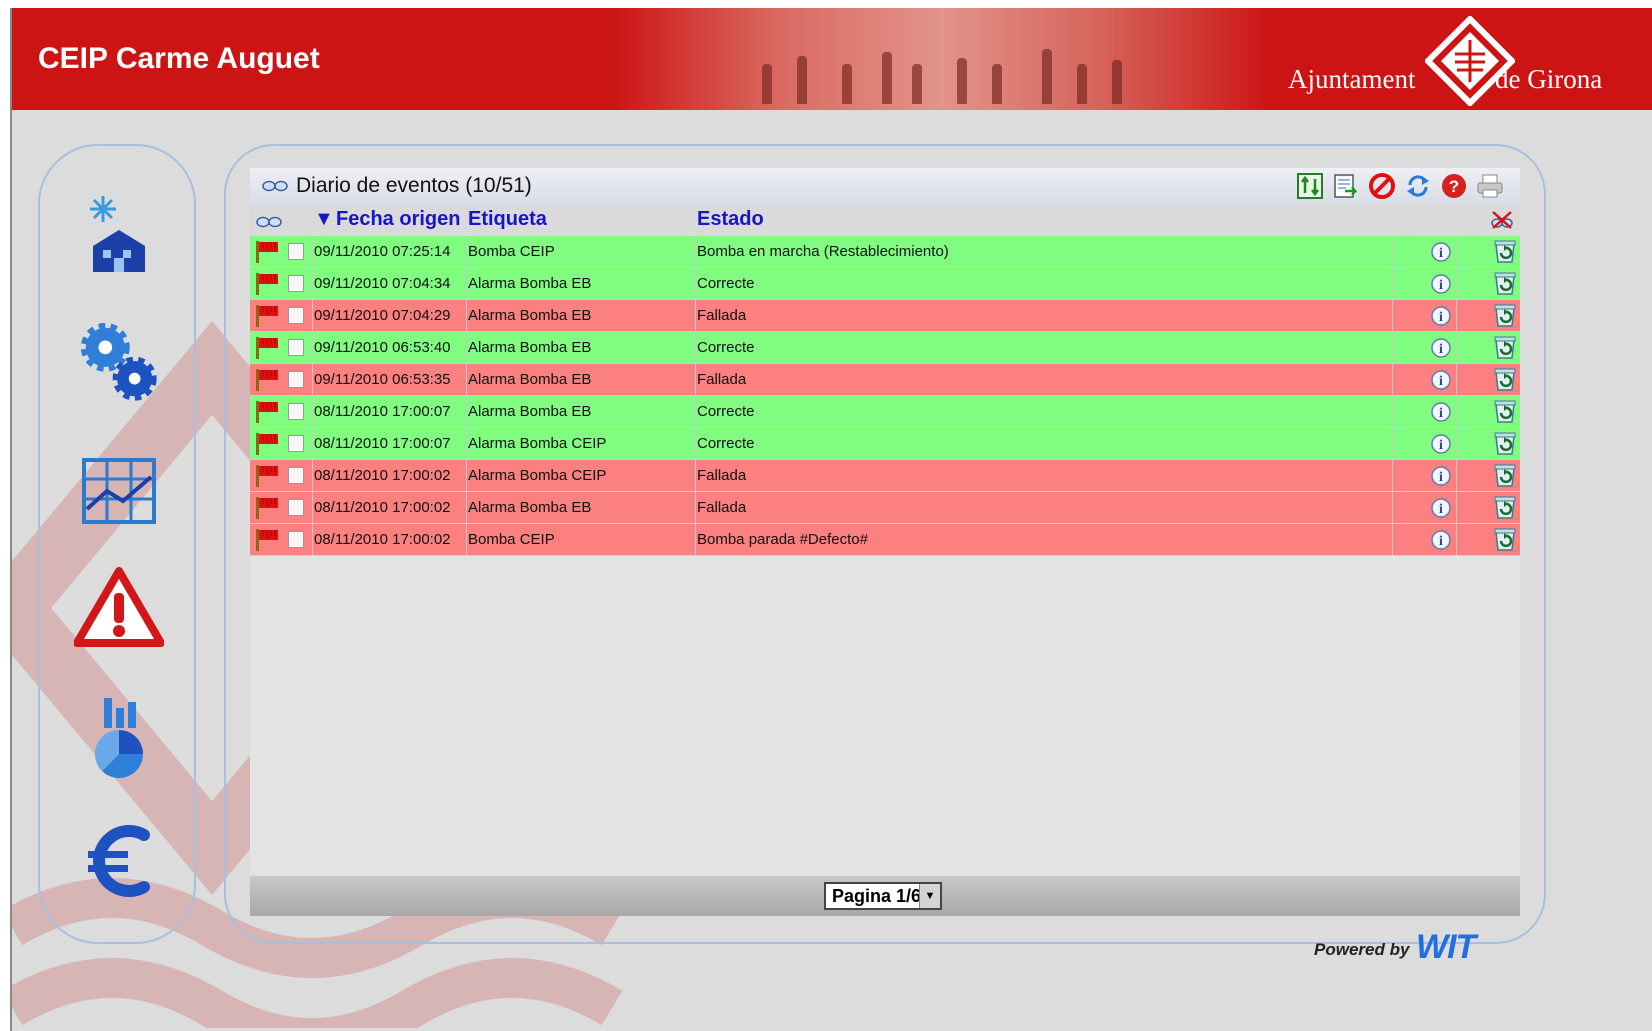 This screenshot has height=1031, width=1652. I want to click on column-header-state: Estado, so click(730, 219).